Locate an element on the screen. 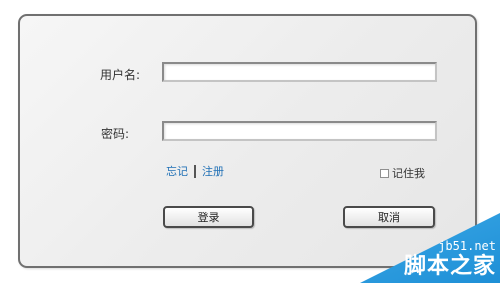 The height and width of the screenshot is (283, 500). register-link: 注册 is located at coordinates (213, 171).